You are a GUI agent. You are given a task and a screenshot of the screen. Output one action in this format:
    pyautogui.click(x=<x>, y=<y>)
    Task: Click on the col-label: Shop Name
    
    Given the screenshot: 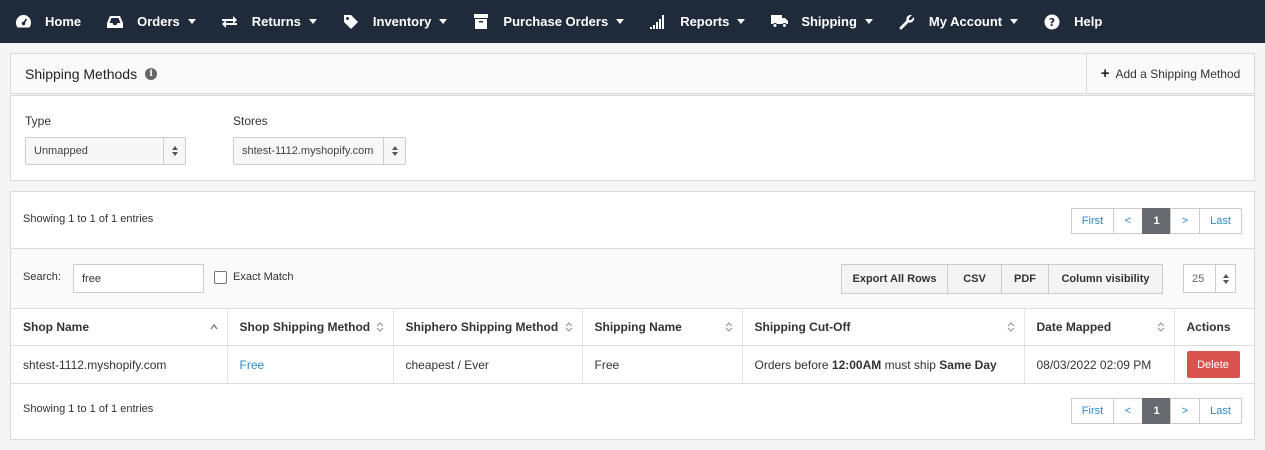 What is the action you would take?
    pyautogui.click(x=56, y=327)
    